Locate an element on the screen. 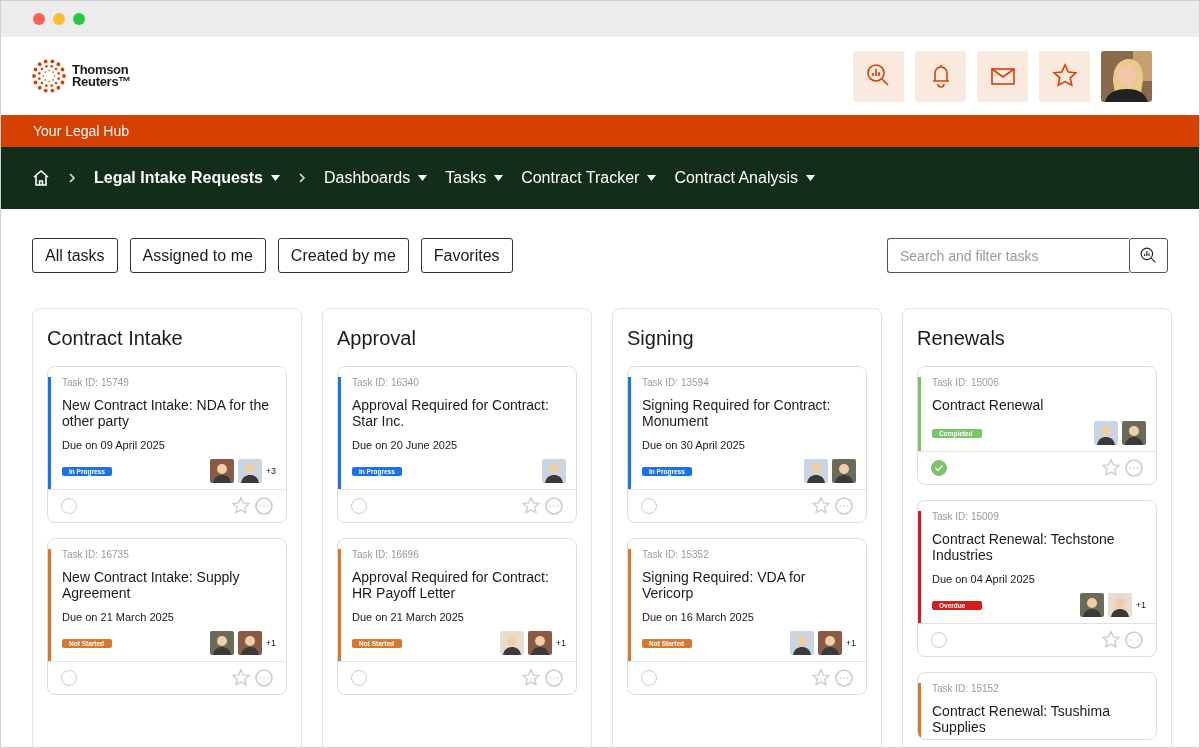 The image size is (1200, 748). logo-text: Reuters™ is located at coordinates (101, 82).